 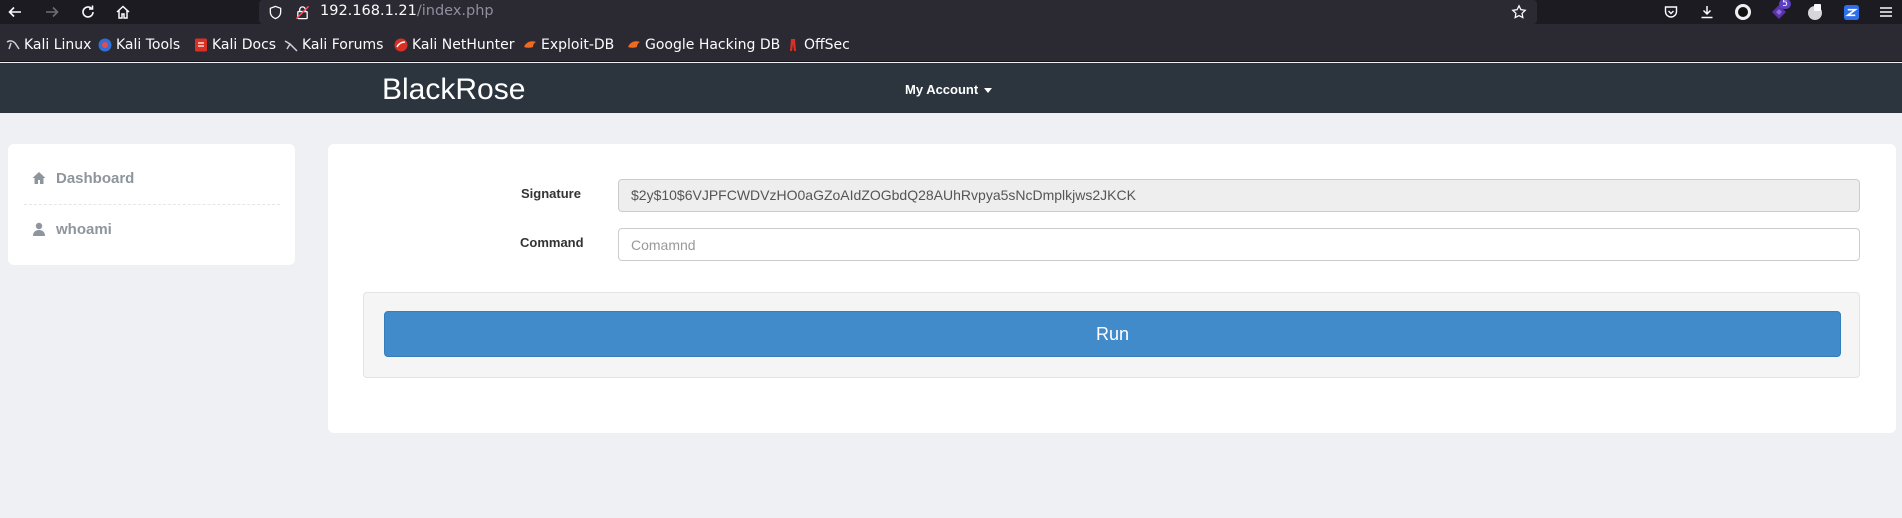 What do you see at coordinates (401, 45) in the screenshot?
I see `kali-nethunter-icon` at bounding box center [401, 45].